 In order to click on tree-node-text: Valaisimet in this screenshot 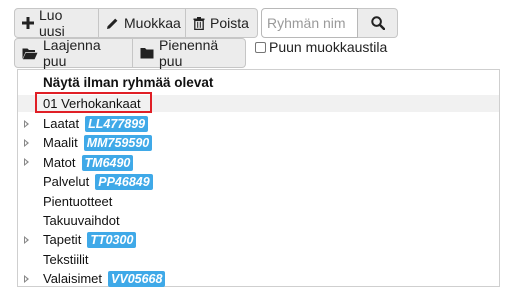, I will do `click(73, 279)`.